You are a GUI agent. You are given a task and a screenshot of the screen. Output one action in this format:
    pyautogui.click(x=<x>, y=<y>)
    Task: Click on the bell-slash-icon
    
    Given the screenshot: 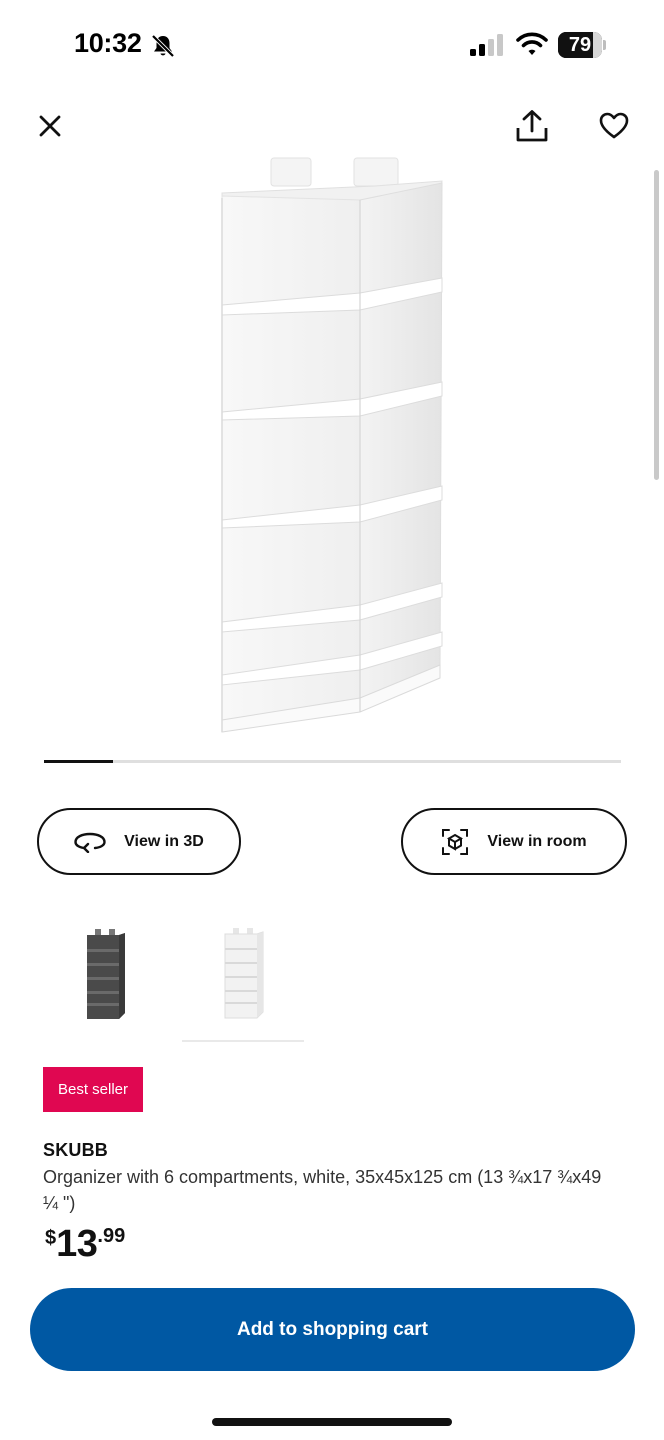 What is the action you would take?
    pyautogui.click(x=163, y=46)
    